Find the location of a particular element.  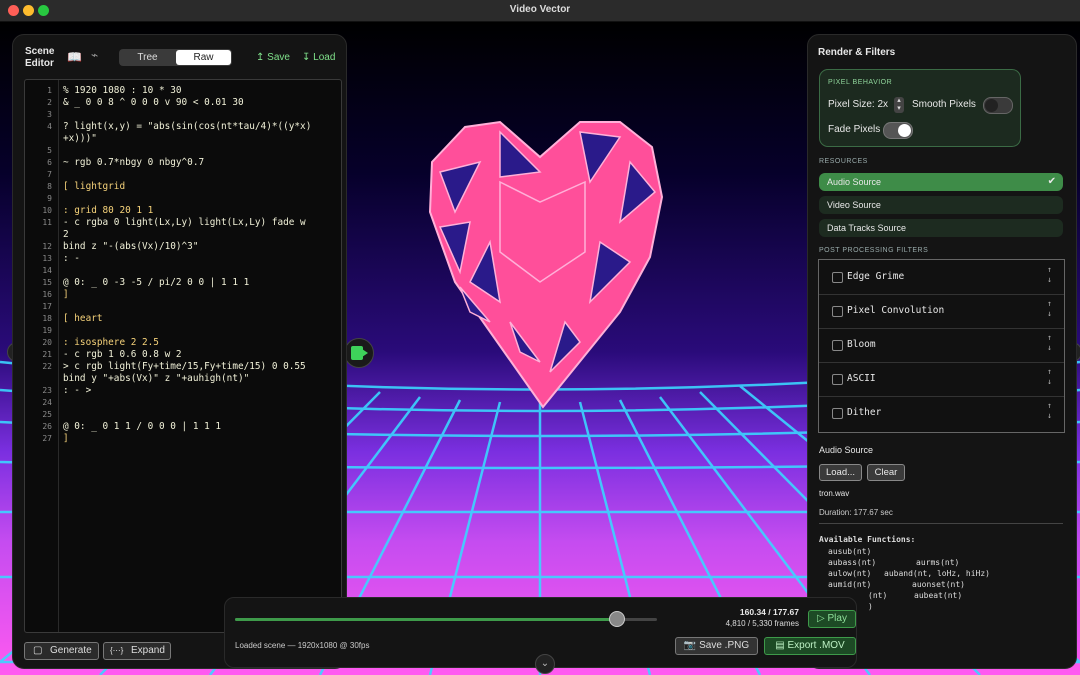

view-mode-toggle: Tree Raw is located at coordinates (175, 57).